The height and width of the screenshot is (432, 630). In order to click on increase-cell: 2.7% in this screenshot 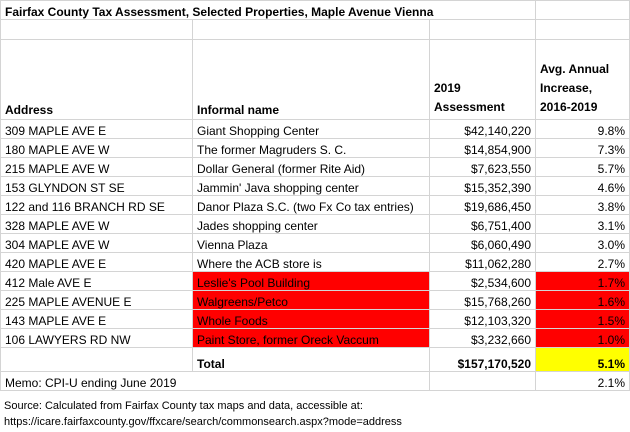, I will do `click(582, 262)`.